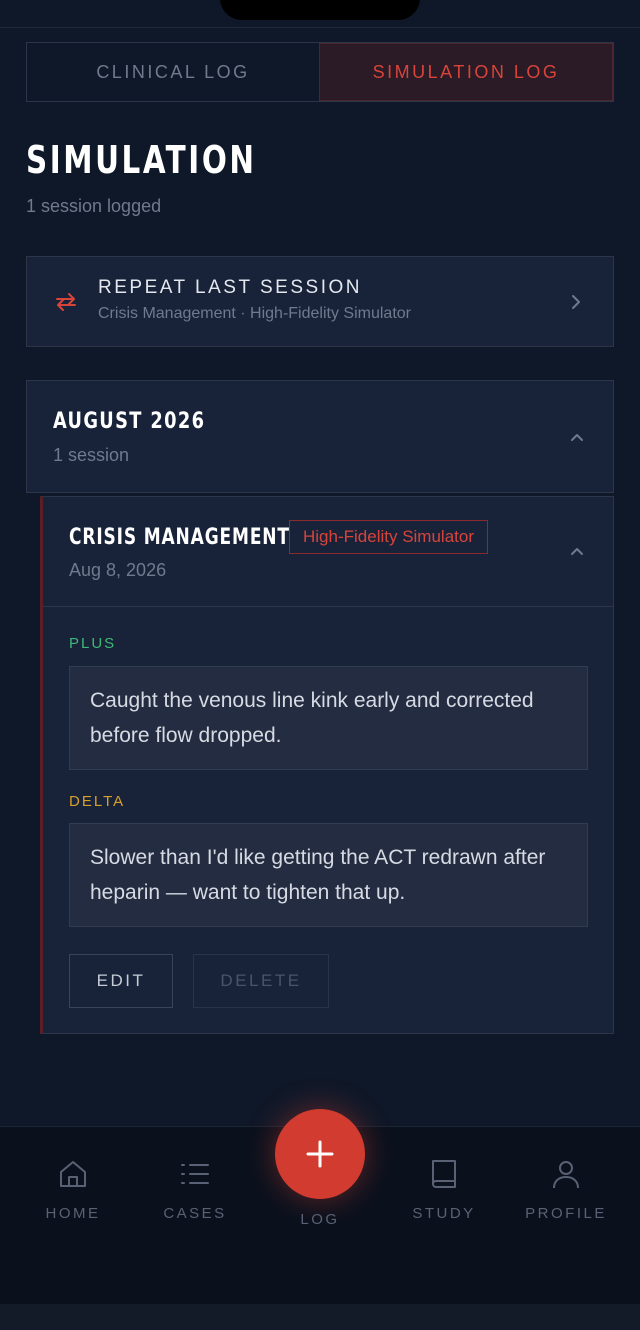 The height and width of the screenshot is (1330, 640). What do you see at coordinates (320, 1219) in the screenshot?
I see `nav-log-label: LOG` at bounding box center [320, 1219].